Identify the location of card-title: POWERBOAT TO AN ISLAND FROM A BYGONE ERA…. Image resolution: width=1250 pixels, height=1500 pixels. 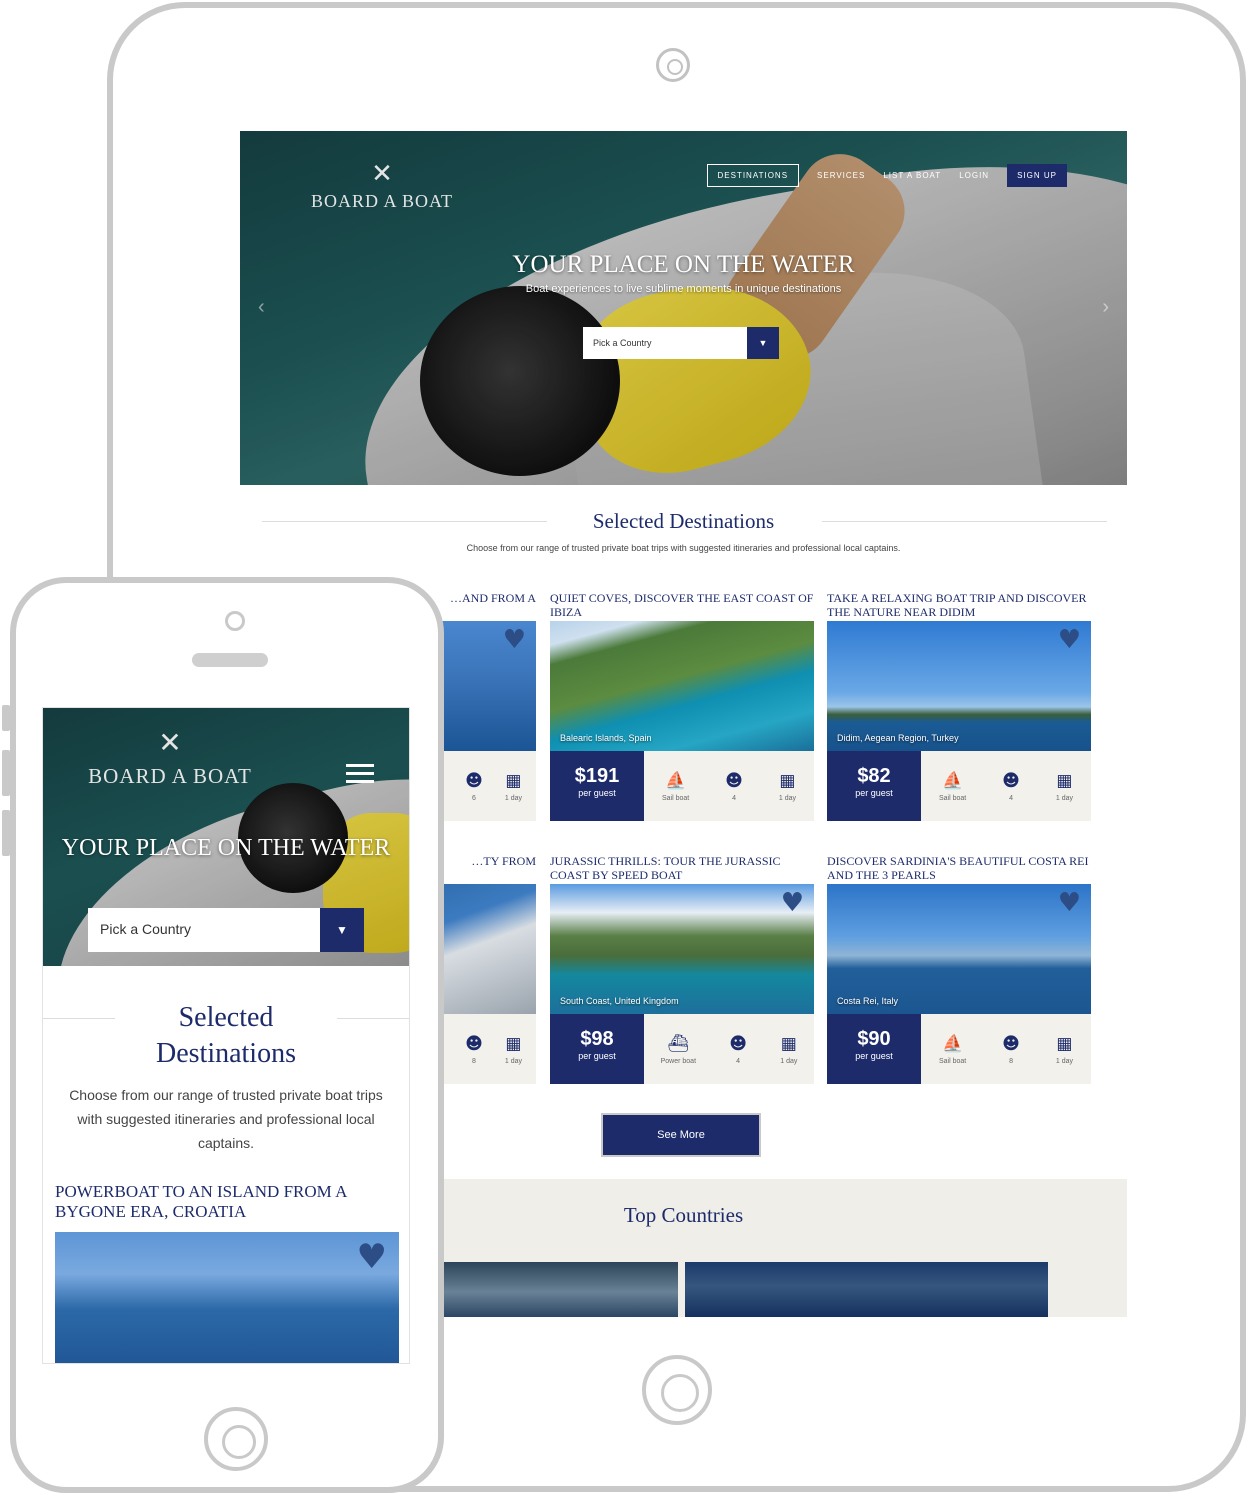
(225, 1202).